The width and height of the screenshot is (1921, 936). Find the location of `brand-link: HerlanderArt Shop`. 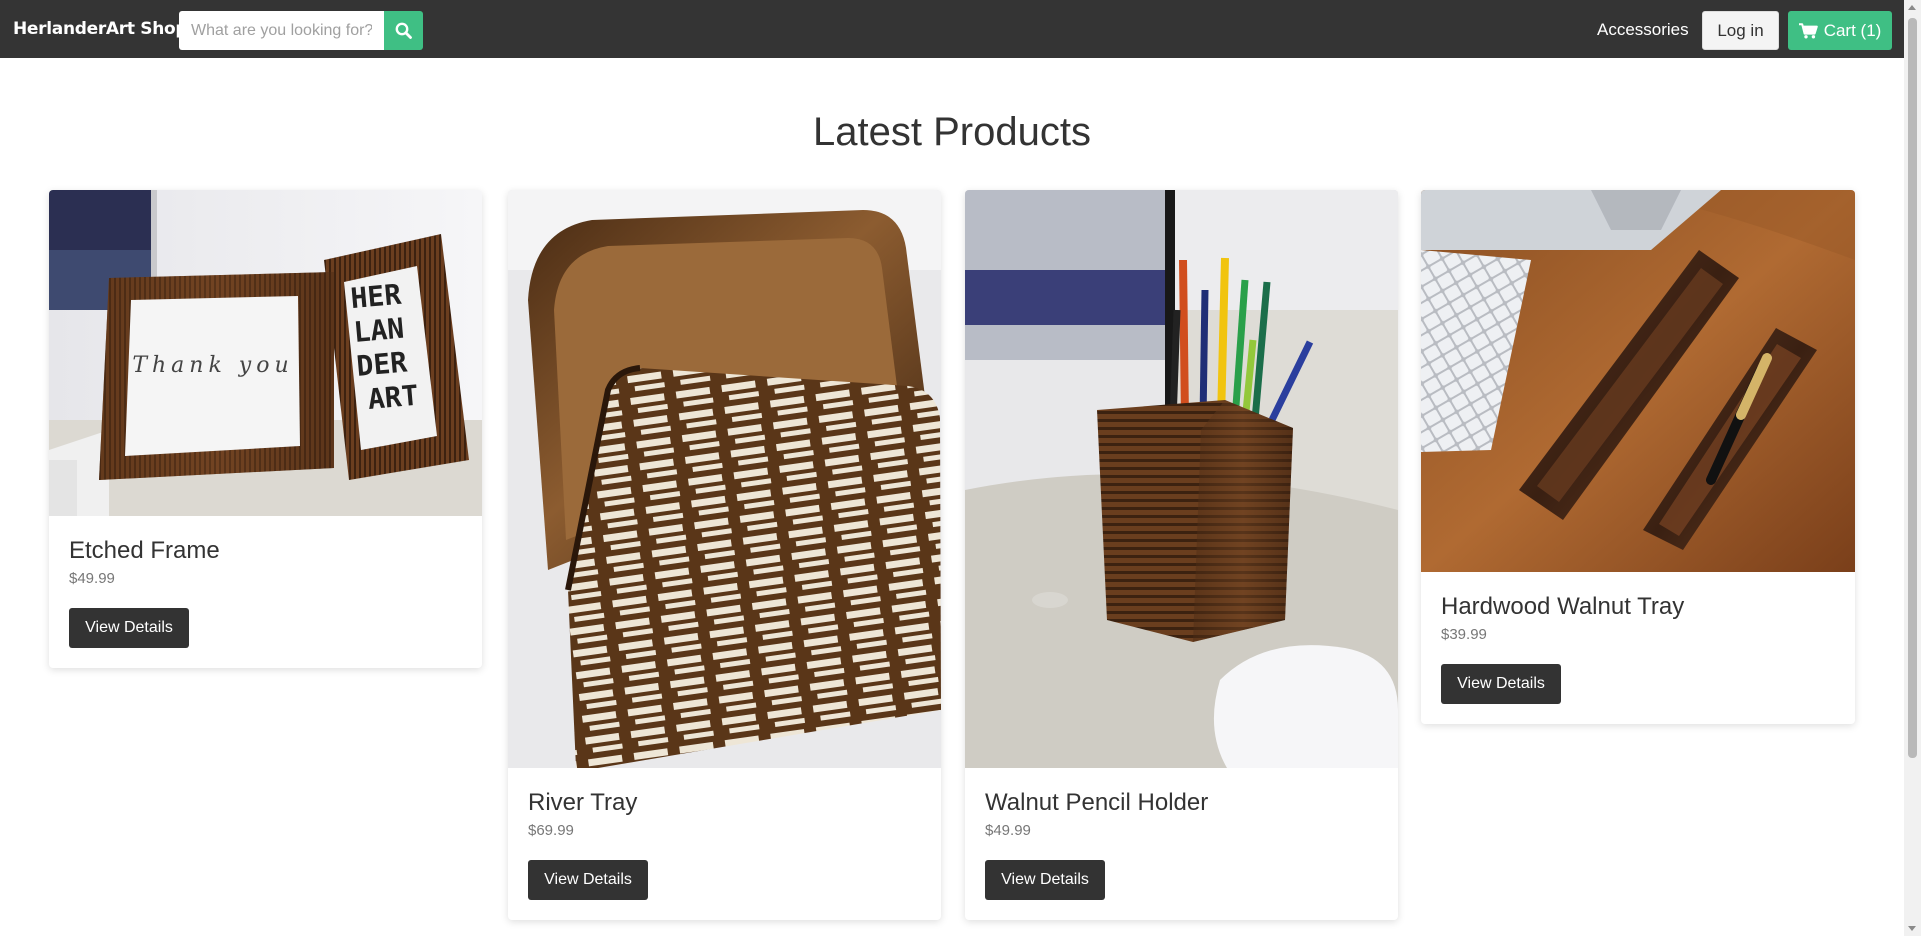

brand-link: HerlanderArt Shop is located at coordinates (100, 29).